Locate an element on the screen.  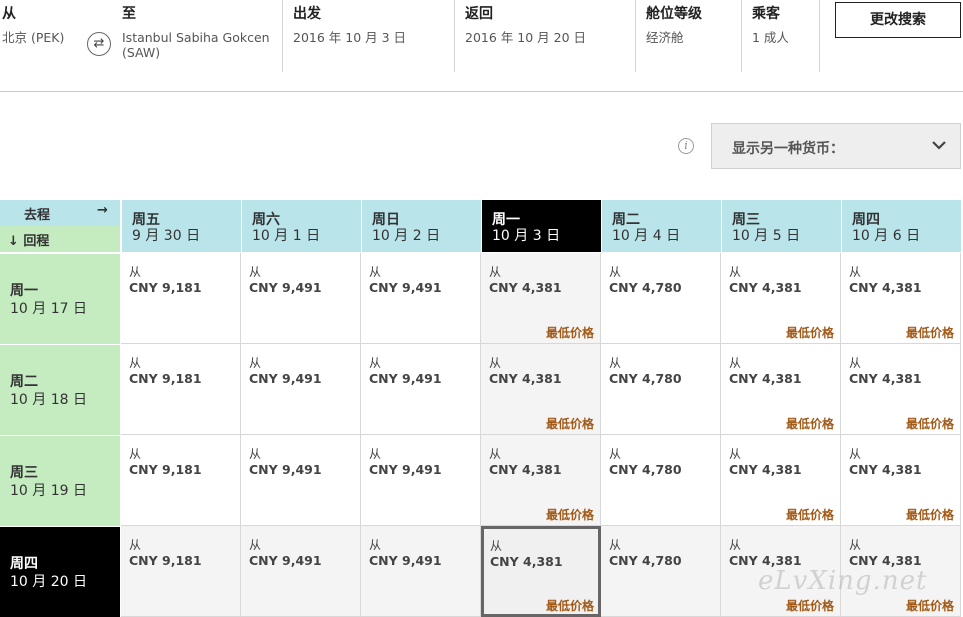
watermark: eLvXing.net is located at coordinates (843, 581).